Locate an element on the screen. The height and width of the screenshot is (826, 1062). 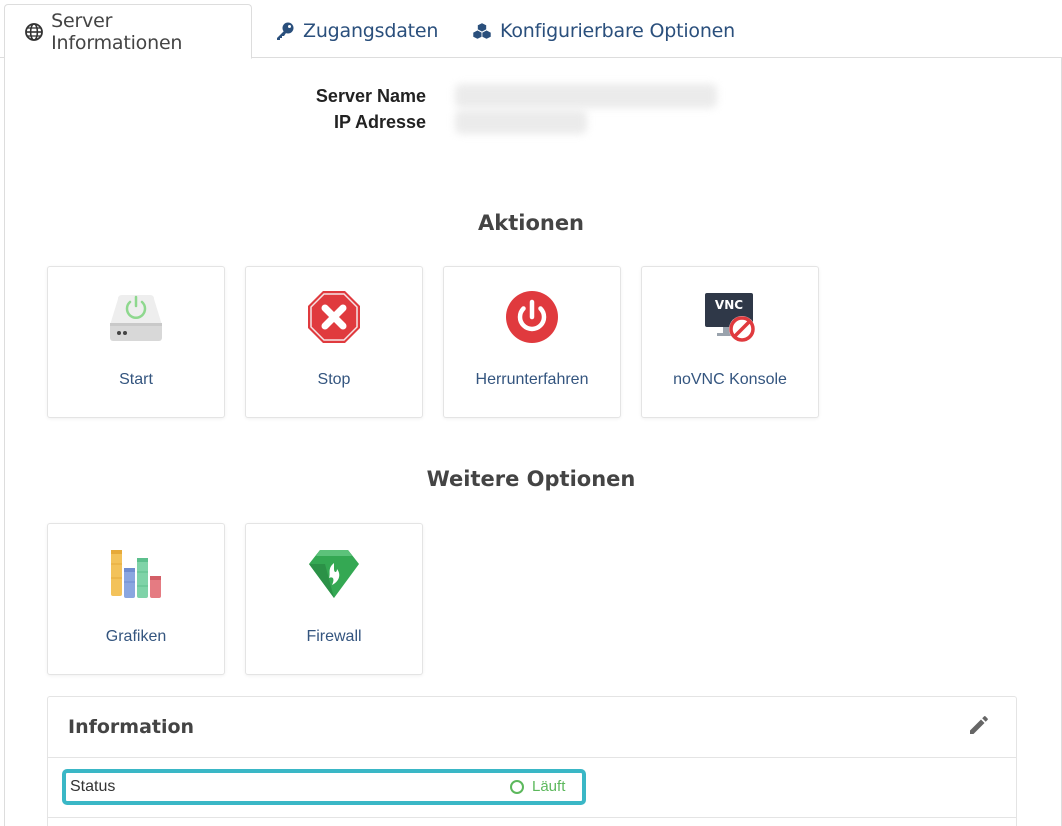
firewall-label: Firewall is located at coordinates (334, 636).